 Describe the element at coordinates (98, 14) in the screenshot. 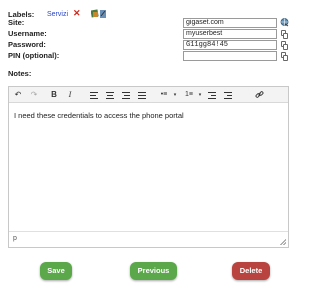

I see `label-tags-icon` at that location.